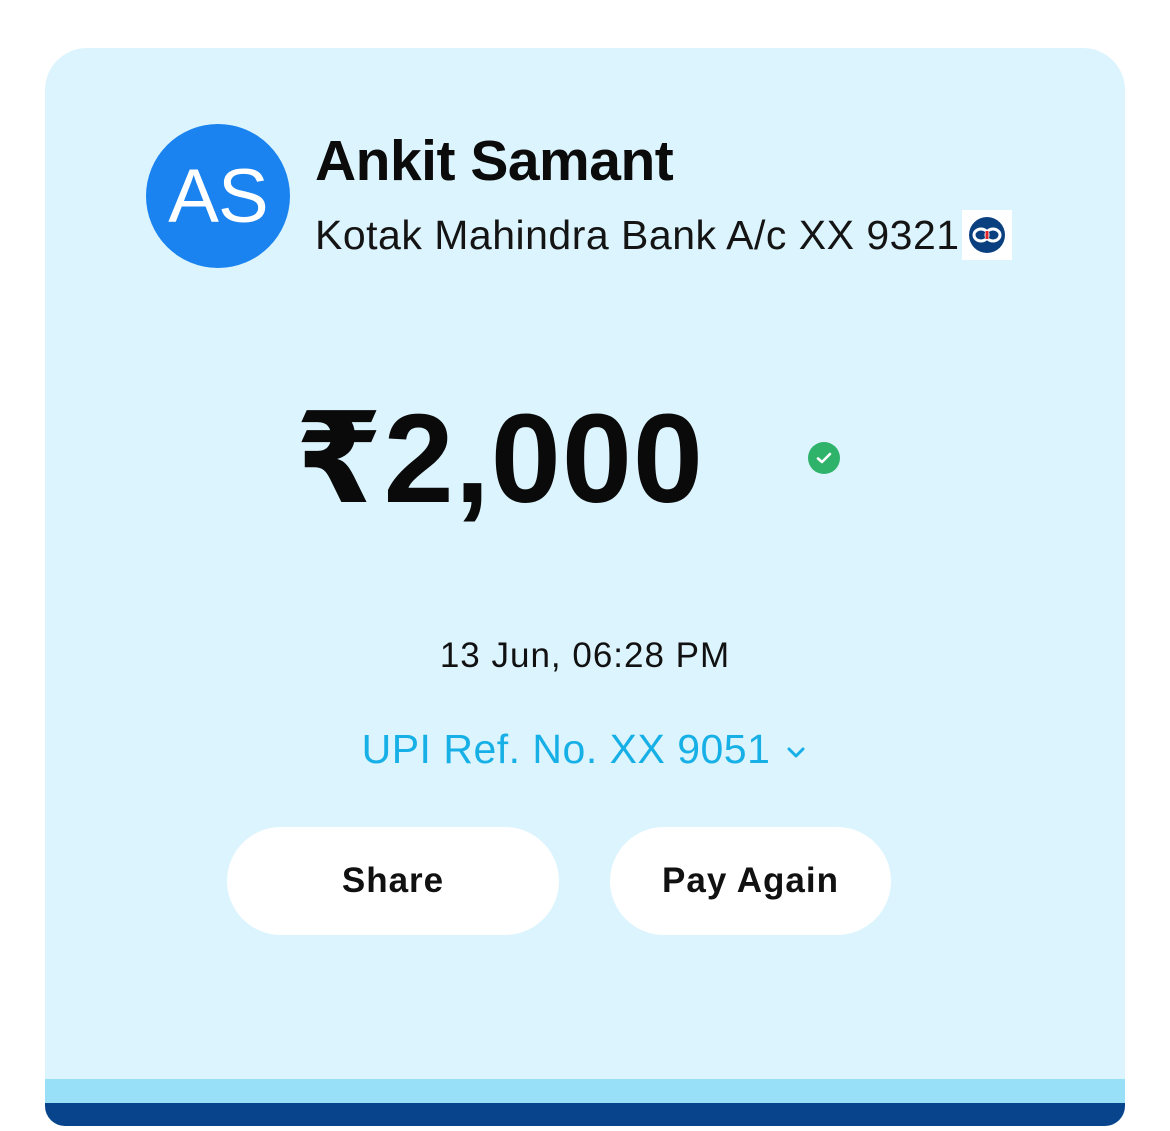  What do you see at coordinates (824, 458) in the screenshot?
I see `success-check-icon` at bounding box center [824, 458].